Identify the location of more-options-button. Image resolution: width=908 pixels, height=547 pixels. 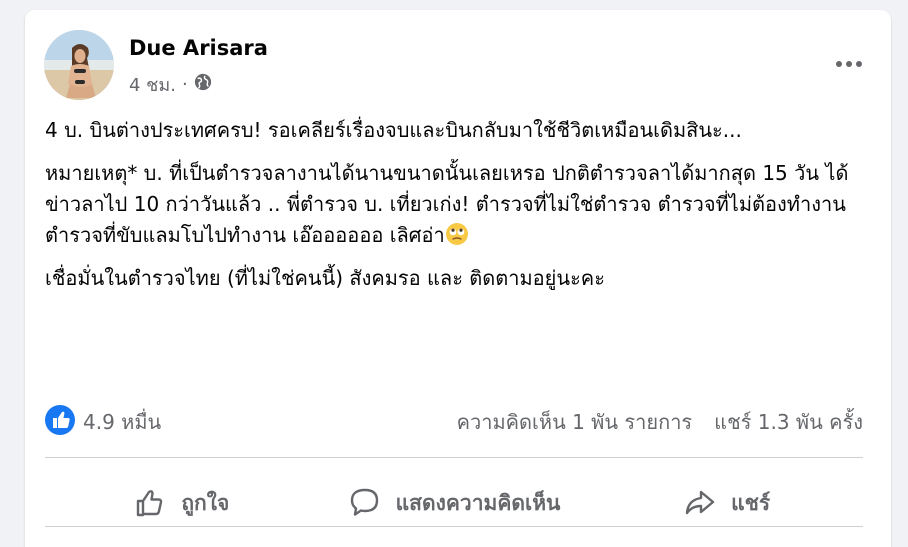
(849, 64).